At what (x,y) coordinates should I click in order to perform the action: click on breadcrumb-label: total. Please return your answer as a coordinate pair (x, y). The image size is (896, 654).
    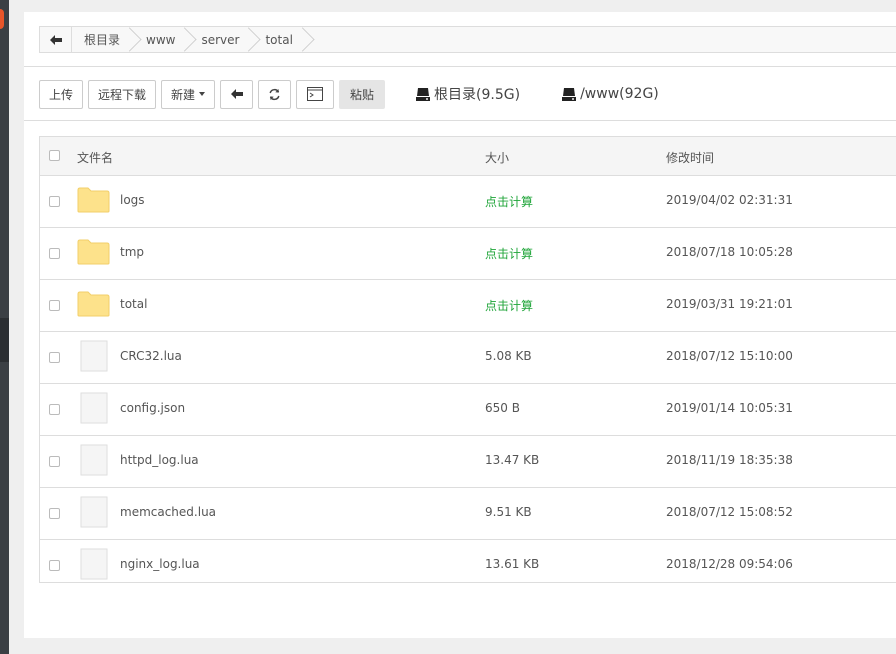
    Looking at the image, I should click on (279, 39).